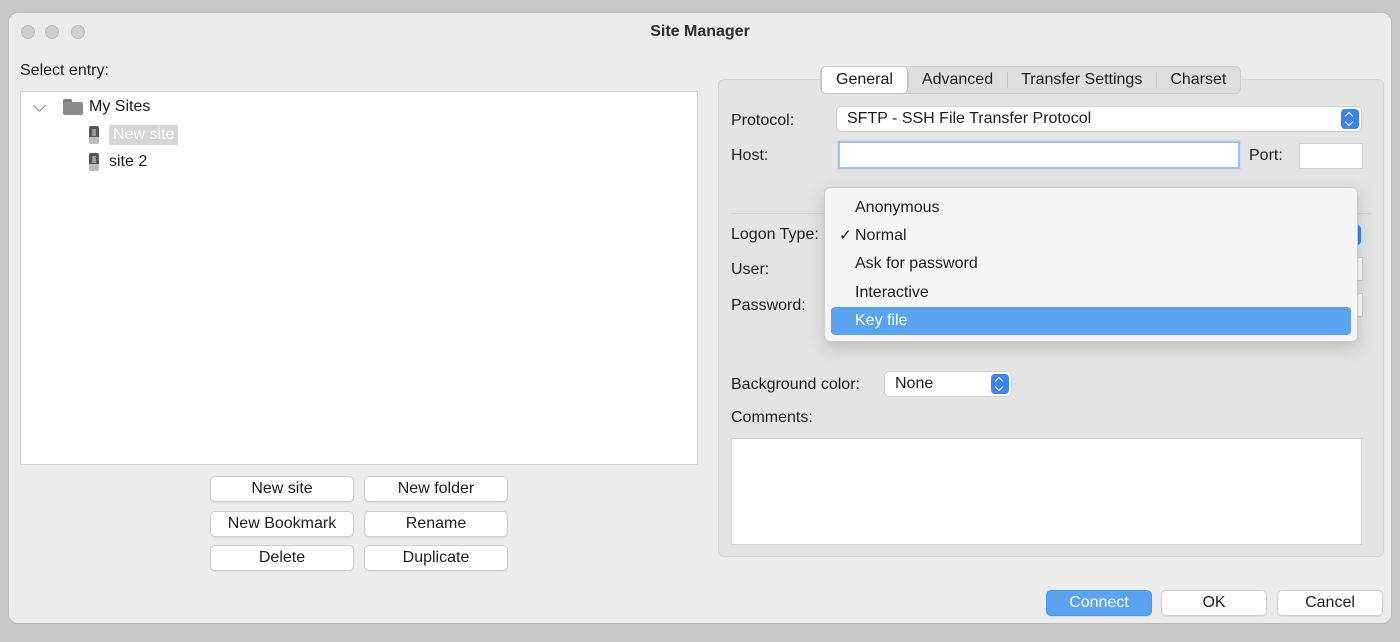  What do you see at coordinates (772, 417) in the screenshot?
I see `comments-label: Comments:` at bounding box center [772, 417].